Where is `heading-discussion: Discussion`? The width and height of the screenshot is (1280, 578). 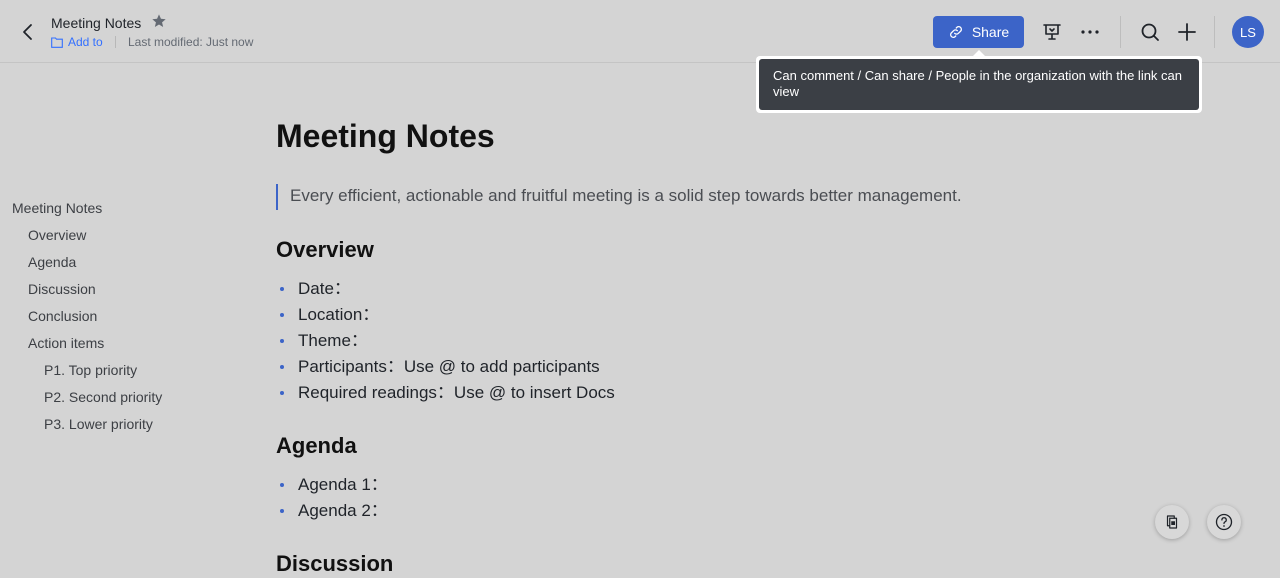 heading-discussion: Discussion is located at coordinates (334, 564).